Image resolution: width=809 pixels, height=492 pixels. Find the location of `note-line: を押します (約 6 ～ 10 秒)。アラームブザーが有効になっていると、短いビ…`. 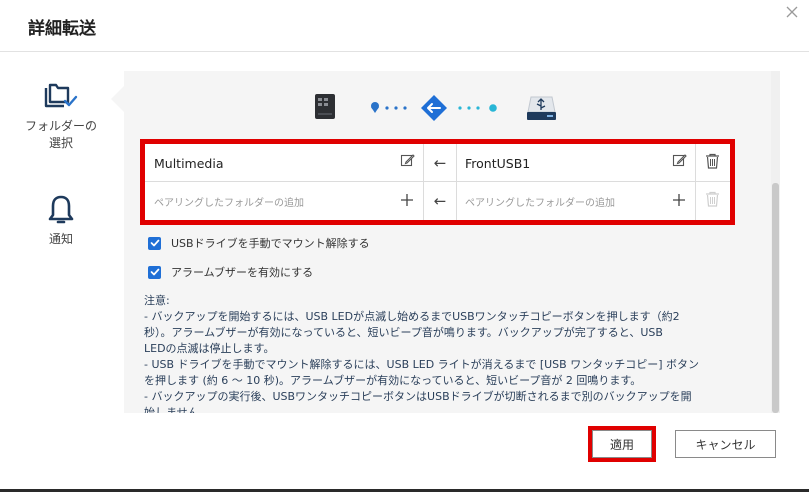

note-line: を押します (約 6 ～ 10 秒)。アラームブザーが有効になっていると、短いビ… is located at coordinates (393, 380).